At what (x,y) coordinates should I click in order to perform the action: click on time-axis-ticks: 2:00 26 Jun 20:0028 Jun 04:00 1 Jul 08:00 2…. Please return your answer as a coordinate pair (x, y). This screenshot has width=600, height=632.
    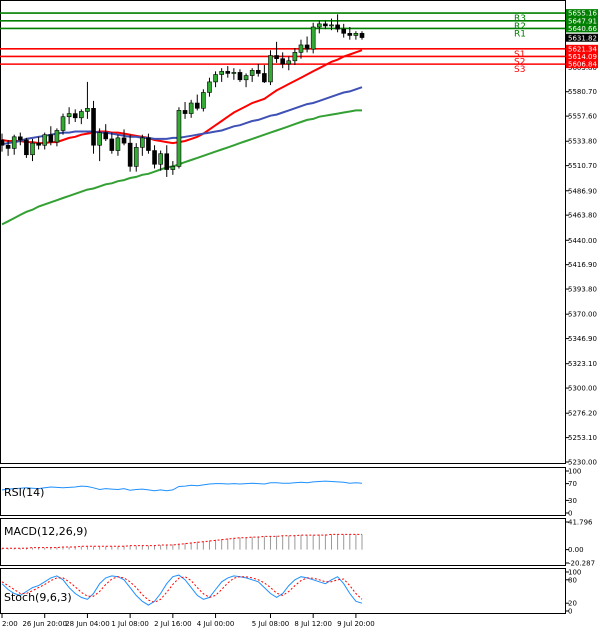
    Looking at the image, I should click on (188, 621).